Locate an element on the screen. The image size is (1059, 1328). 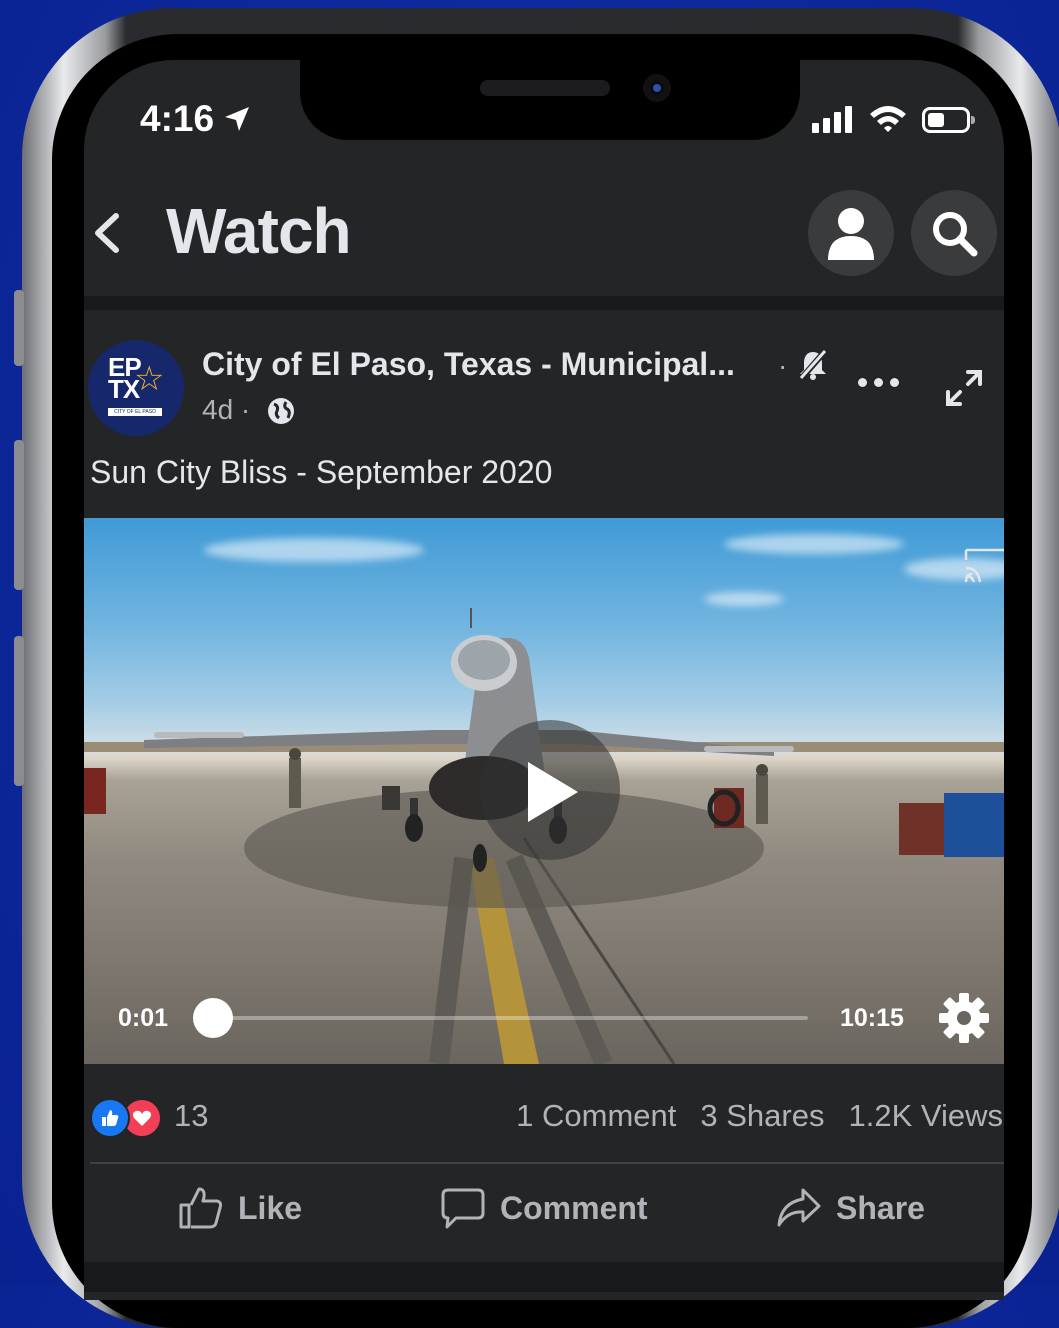
comment-icon is located at coordinates (463, 1208).